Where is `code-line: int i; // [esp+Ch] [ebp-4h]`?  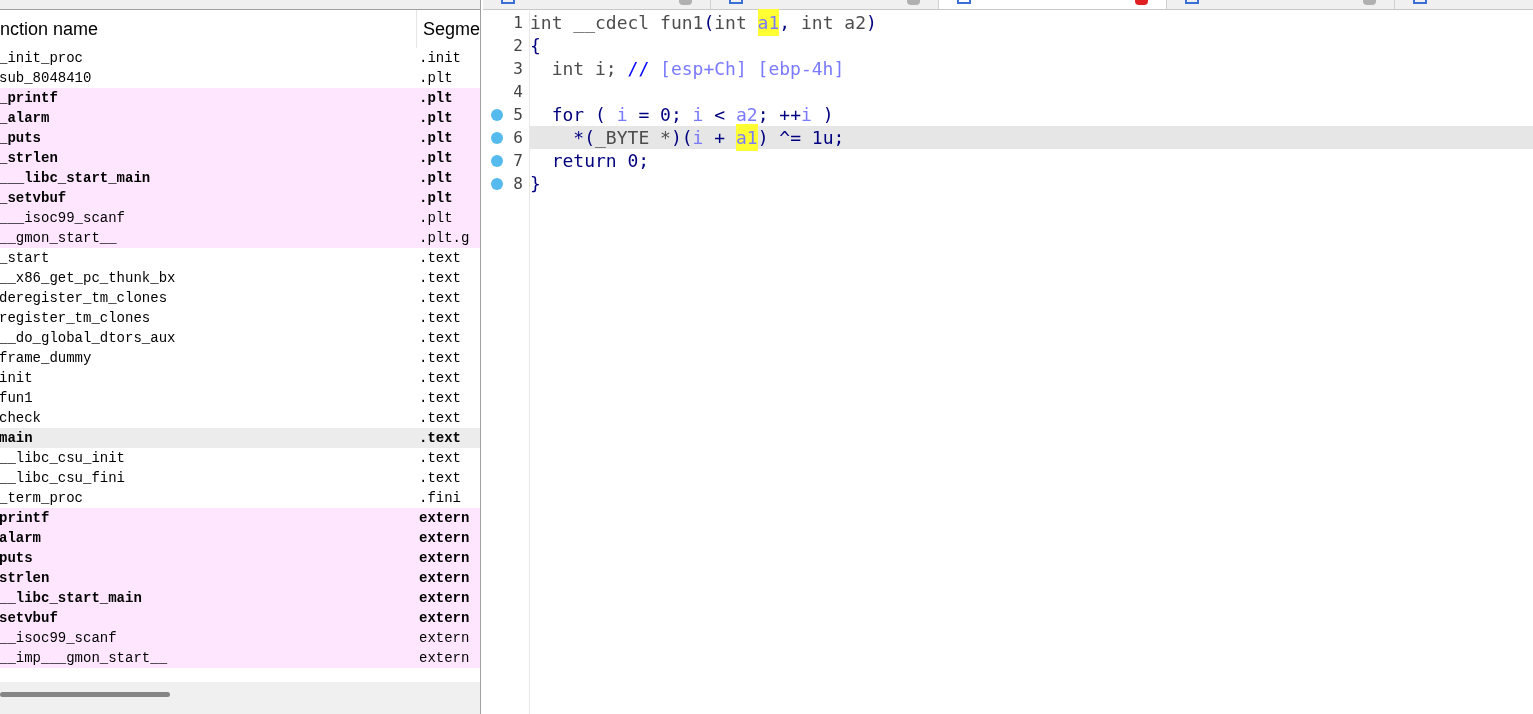 code-line: int i; // [esp+Ch] [ebp-4h] is located at coordinates (698, 68).